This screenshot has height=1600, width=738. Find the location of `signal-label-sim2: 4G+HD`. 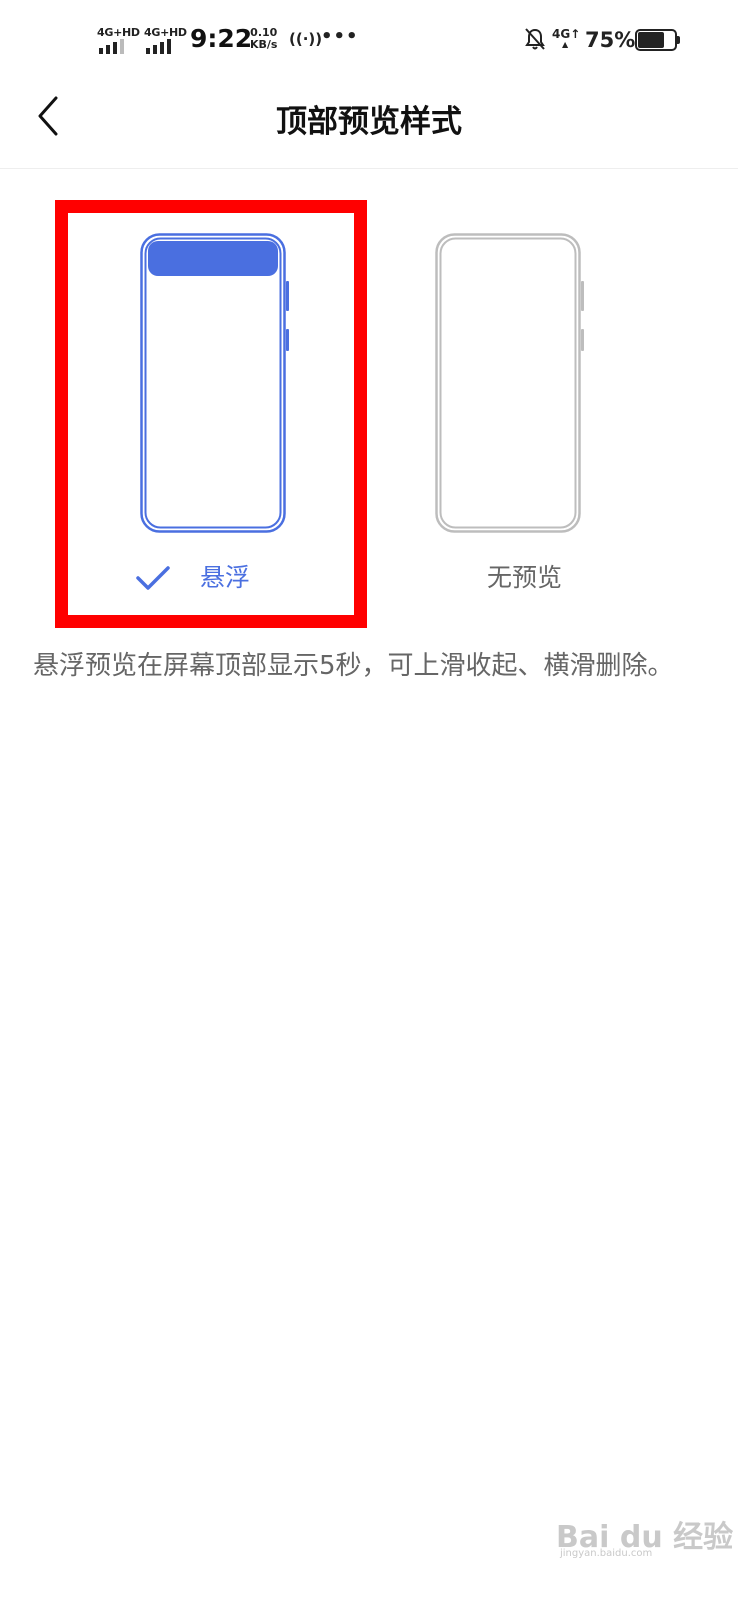

signal-label-sim2: 4G+HD is located at coordinates (165, 32).